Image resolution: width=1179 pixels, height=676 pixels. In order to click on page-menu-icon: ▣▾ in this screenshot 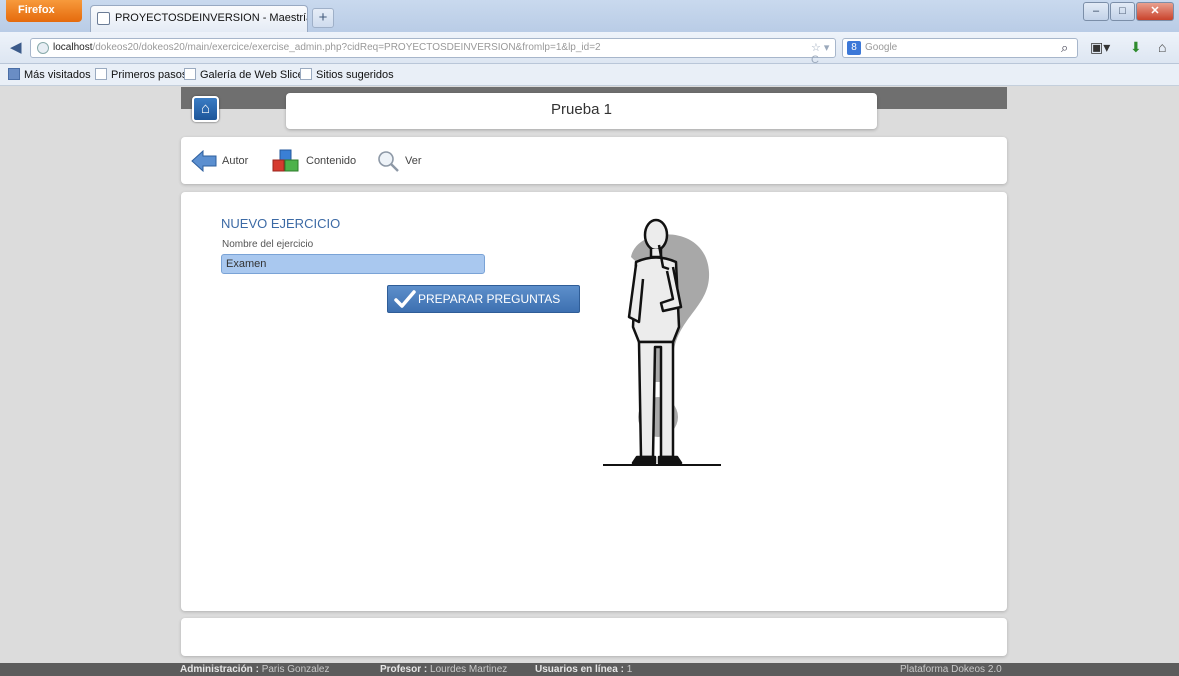, I will do `click(1100, 47)`.